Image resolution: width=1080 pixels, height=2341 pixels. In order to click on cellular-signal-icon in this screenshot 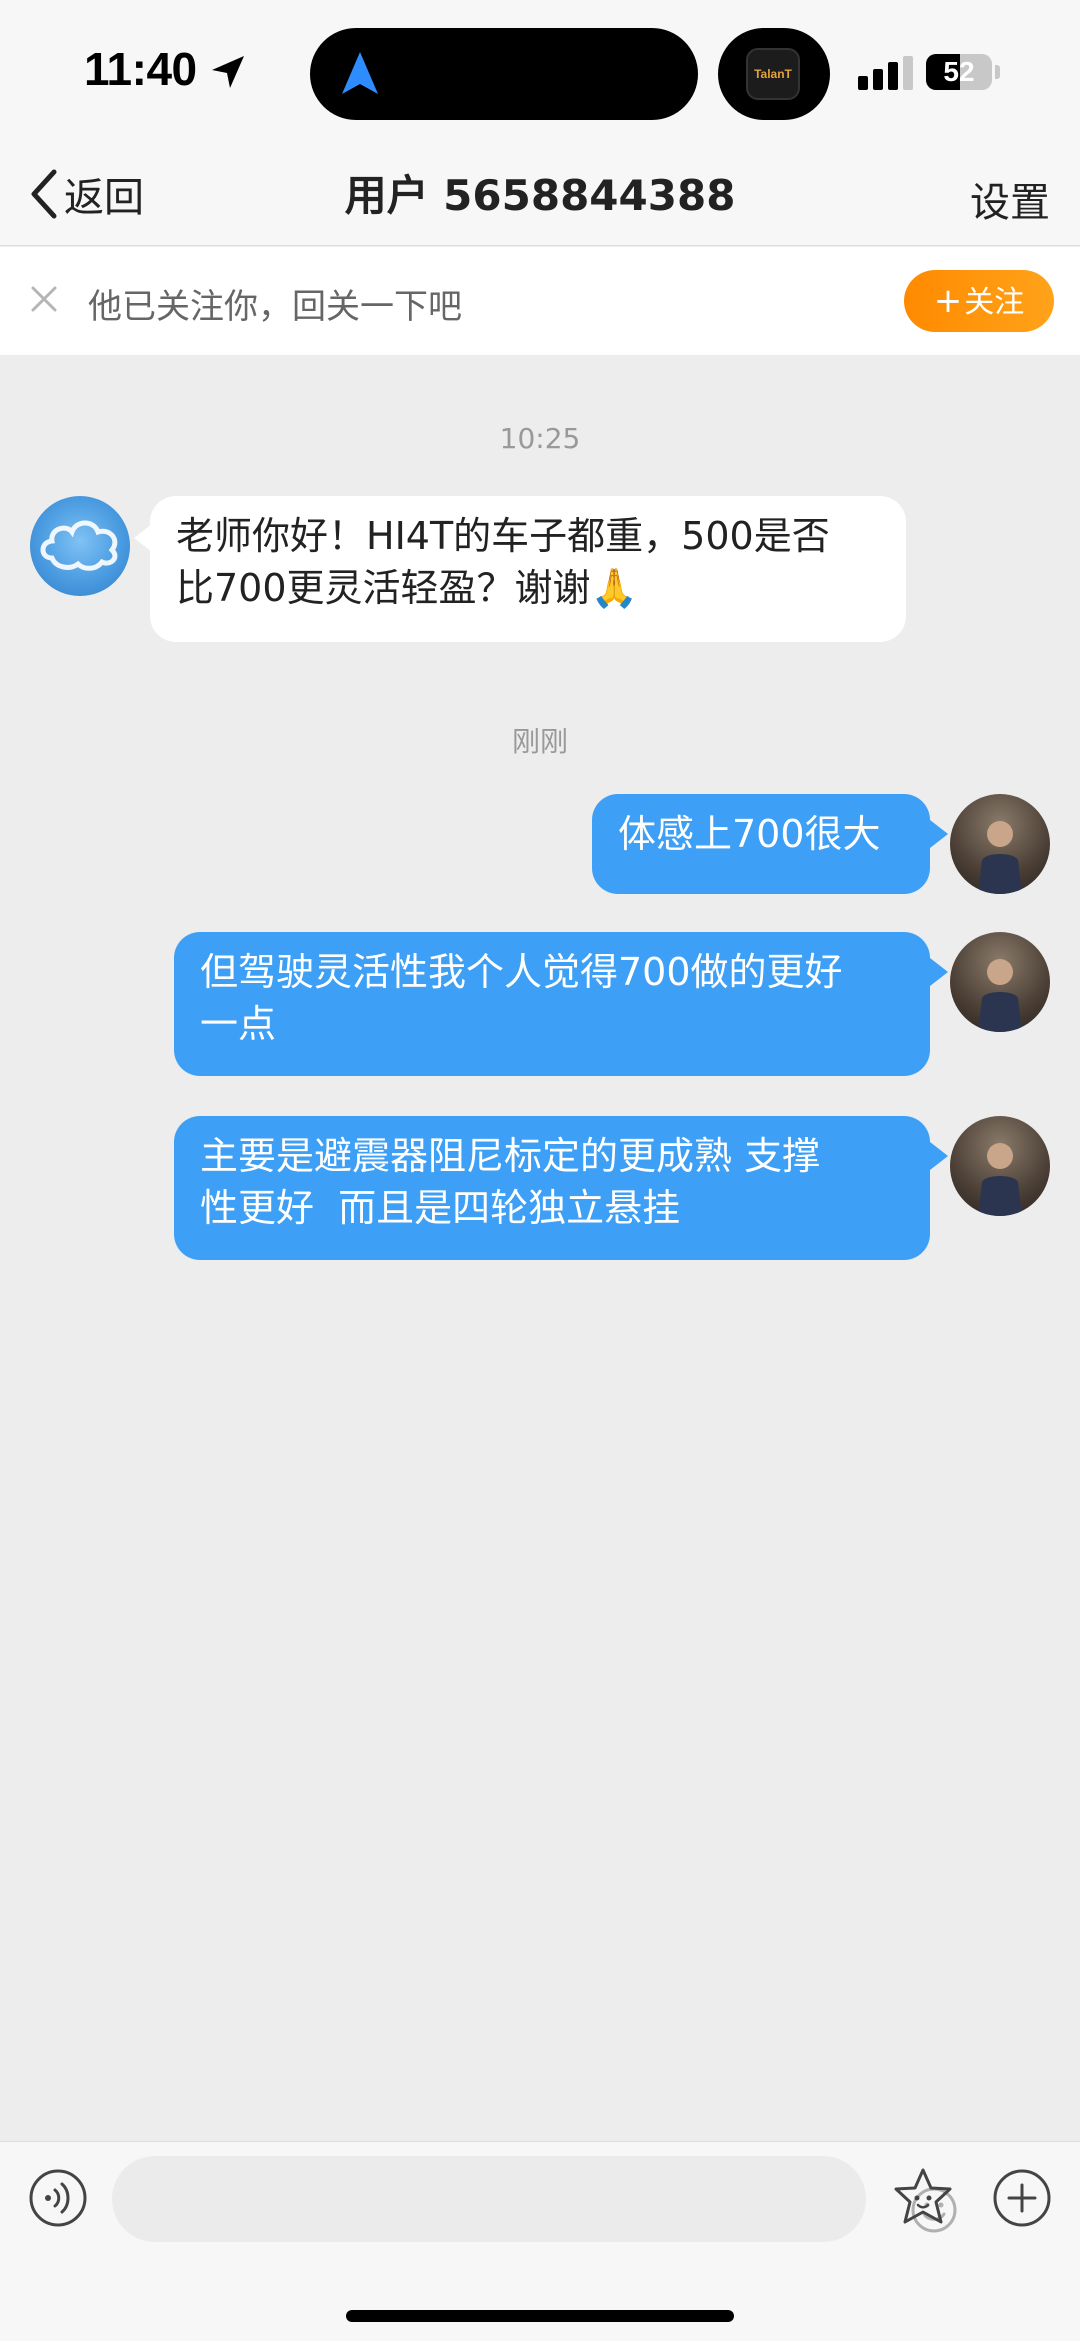, I will do `click(885, 73)`.